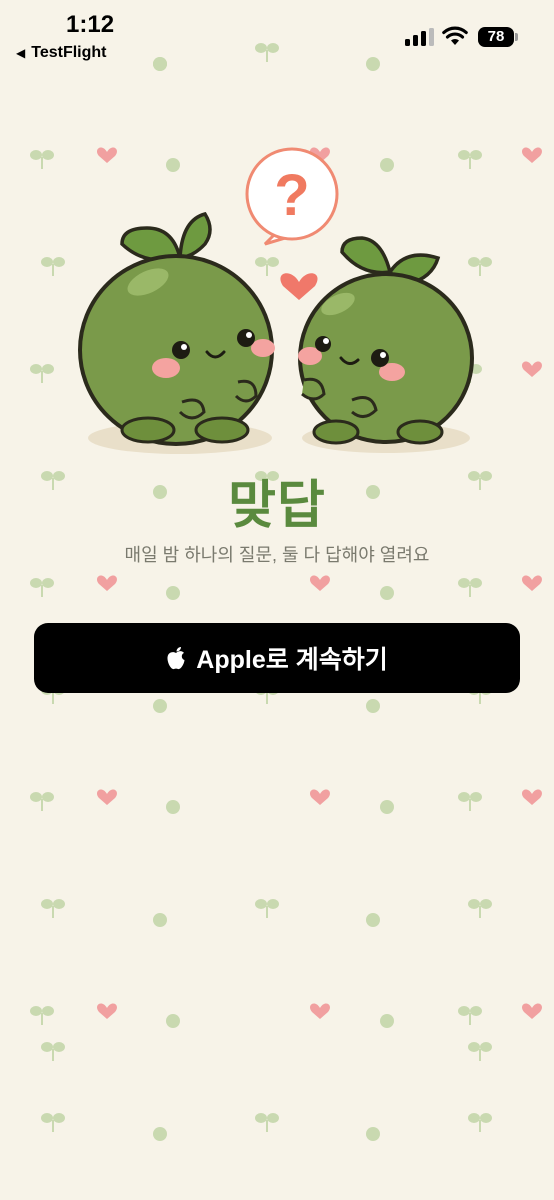 Image resolution: width=554 pixels, height=1200 pixels. I want to click on cellular-signal-icon, so click(419, 37).